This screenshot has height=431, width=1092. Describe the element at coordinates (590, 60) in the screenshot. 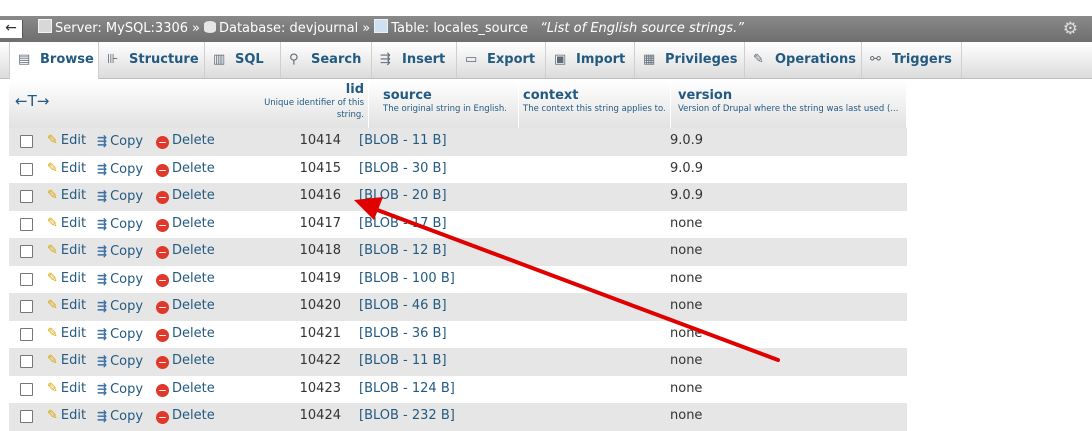

I see `tab-import: ▣ Import` at that location.